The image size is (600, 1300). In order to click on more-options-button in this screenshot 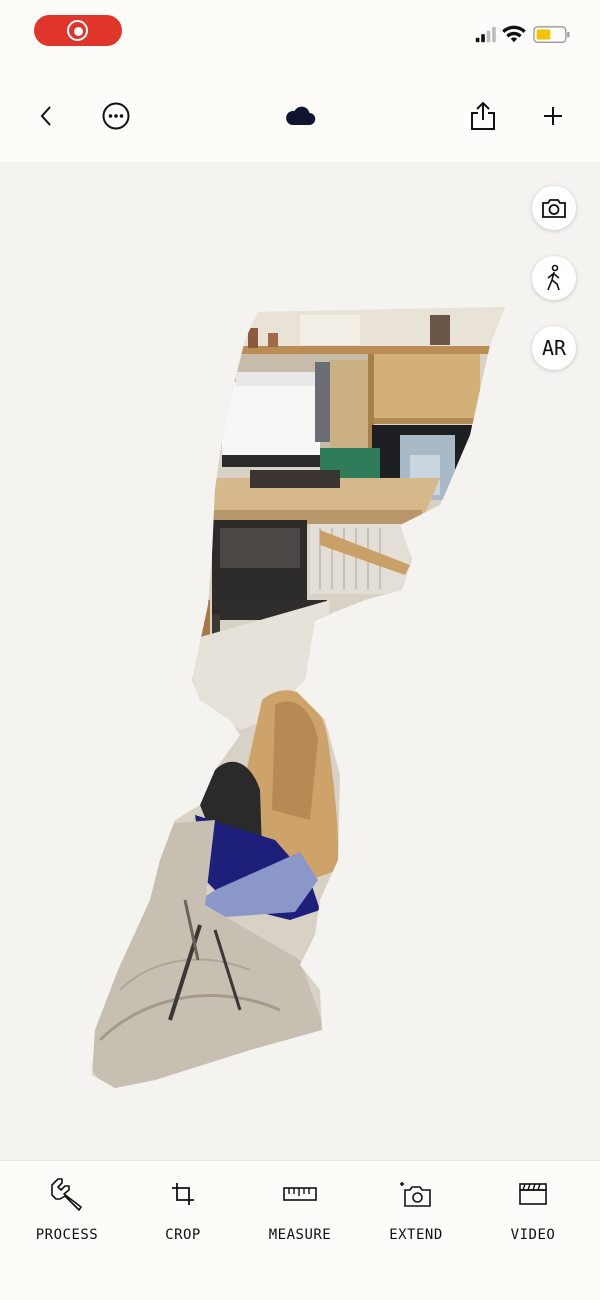, I will do `click(116, 116)`.